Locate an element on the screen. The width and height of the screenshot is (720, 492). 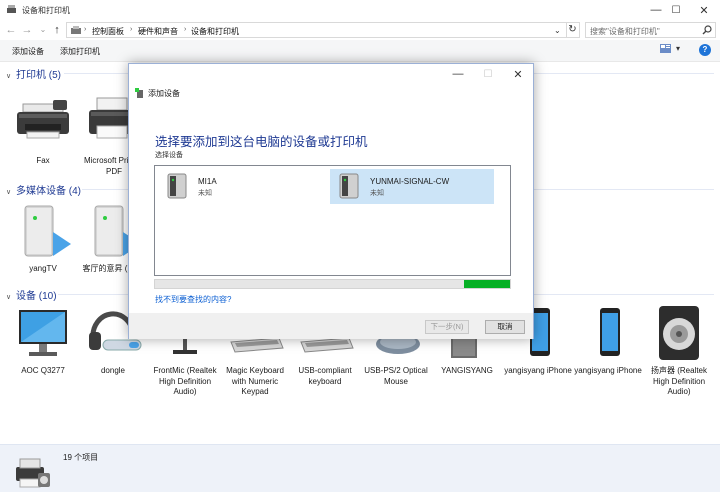
device-fax: Fax is located at coordinates (43, 130).